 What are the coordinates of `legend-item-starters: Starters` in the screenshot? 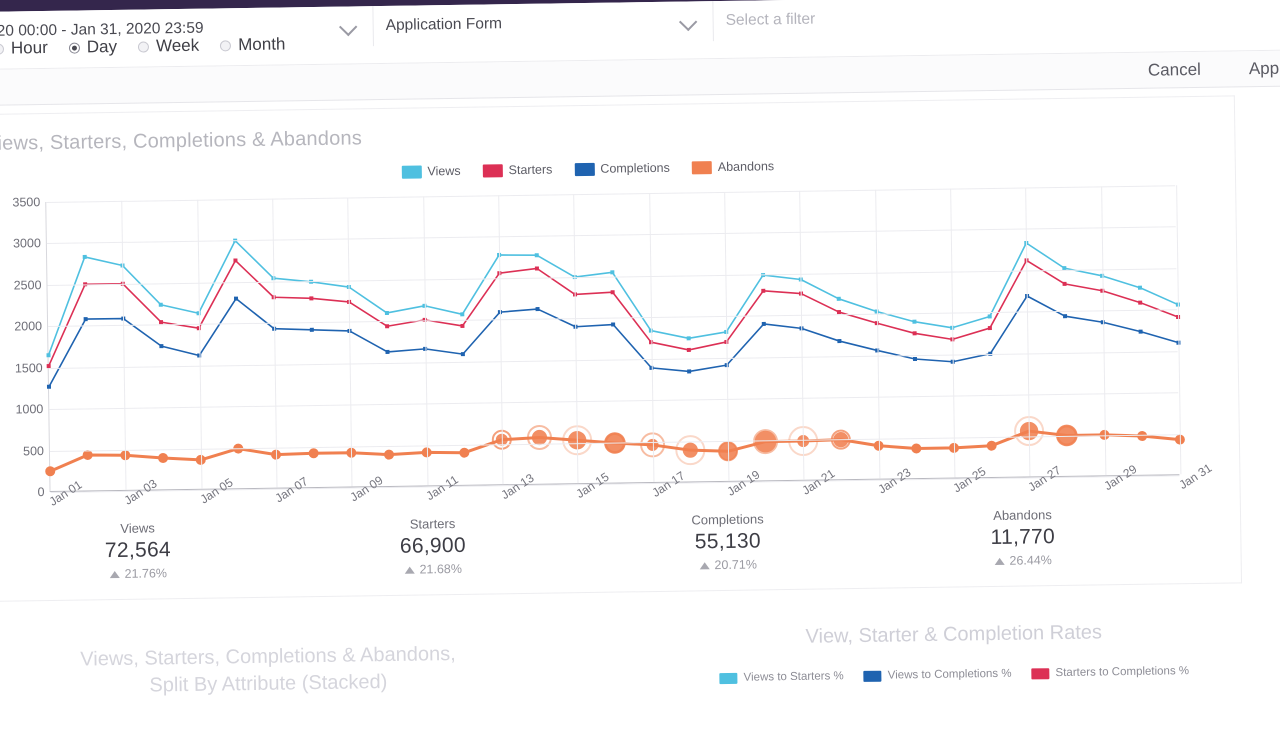 It's located at (517, 170).